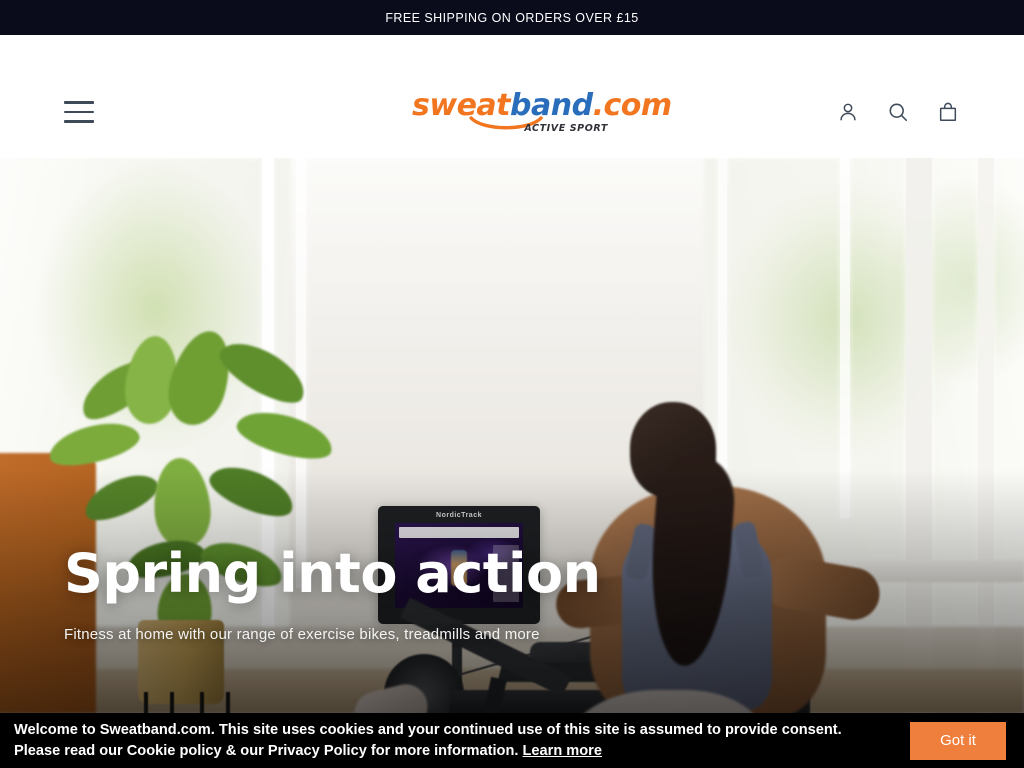 Image resolution: width=1024 pixels, height=768 pixels. What do you see at coordinates (566, 128) in the screenshot?
I see `logo-tagline: ACTIVE SPORT` at bounding box center [566, 128].